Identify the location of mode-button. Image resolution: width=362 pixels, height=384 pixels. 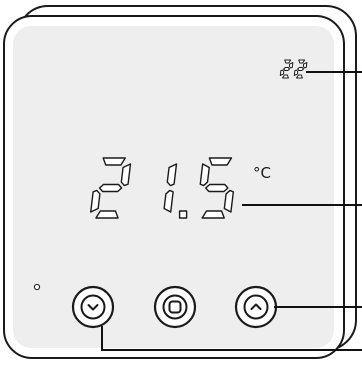
(175, 307).